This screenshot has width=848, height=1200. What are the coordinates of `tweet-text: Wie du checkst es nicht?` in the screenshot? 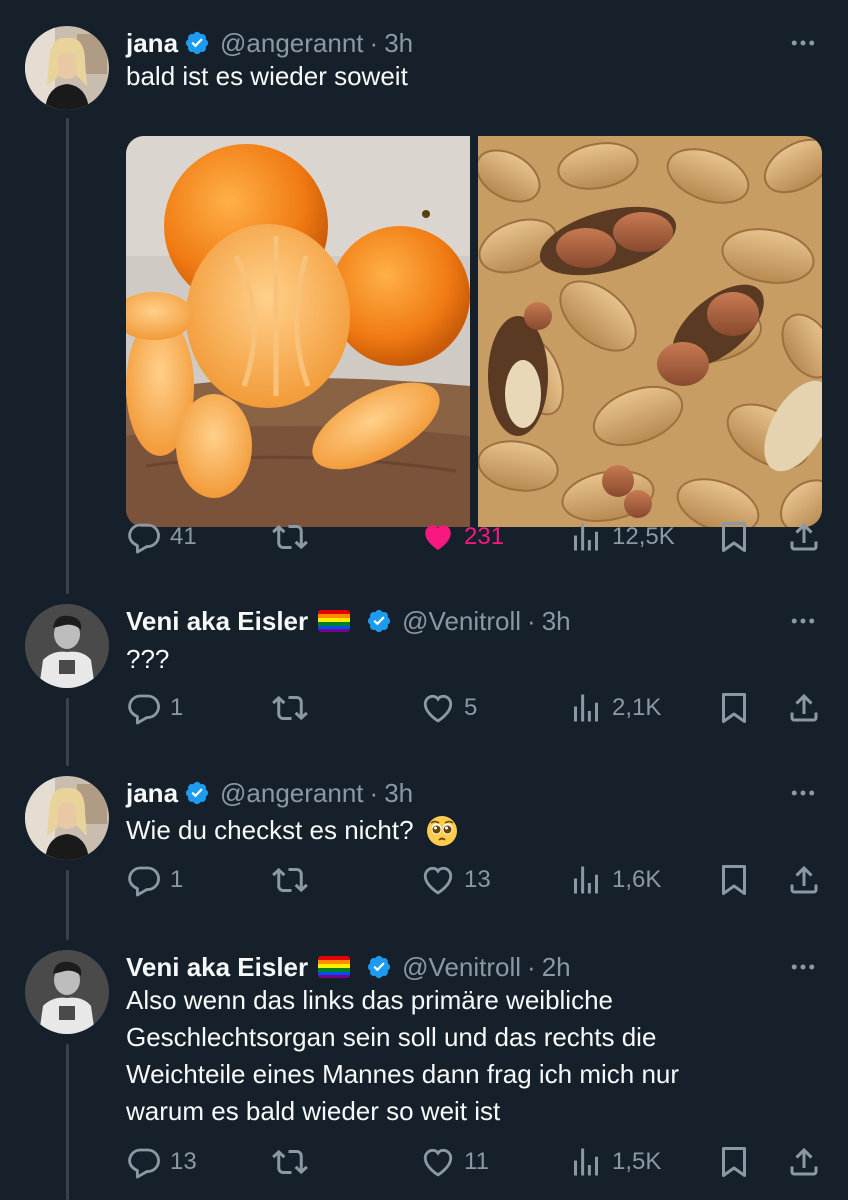 It's located at (292, 830).